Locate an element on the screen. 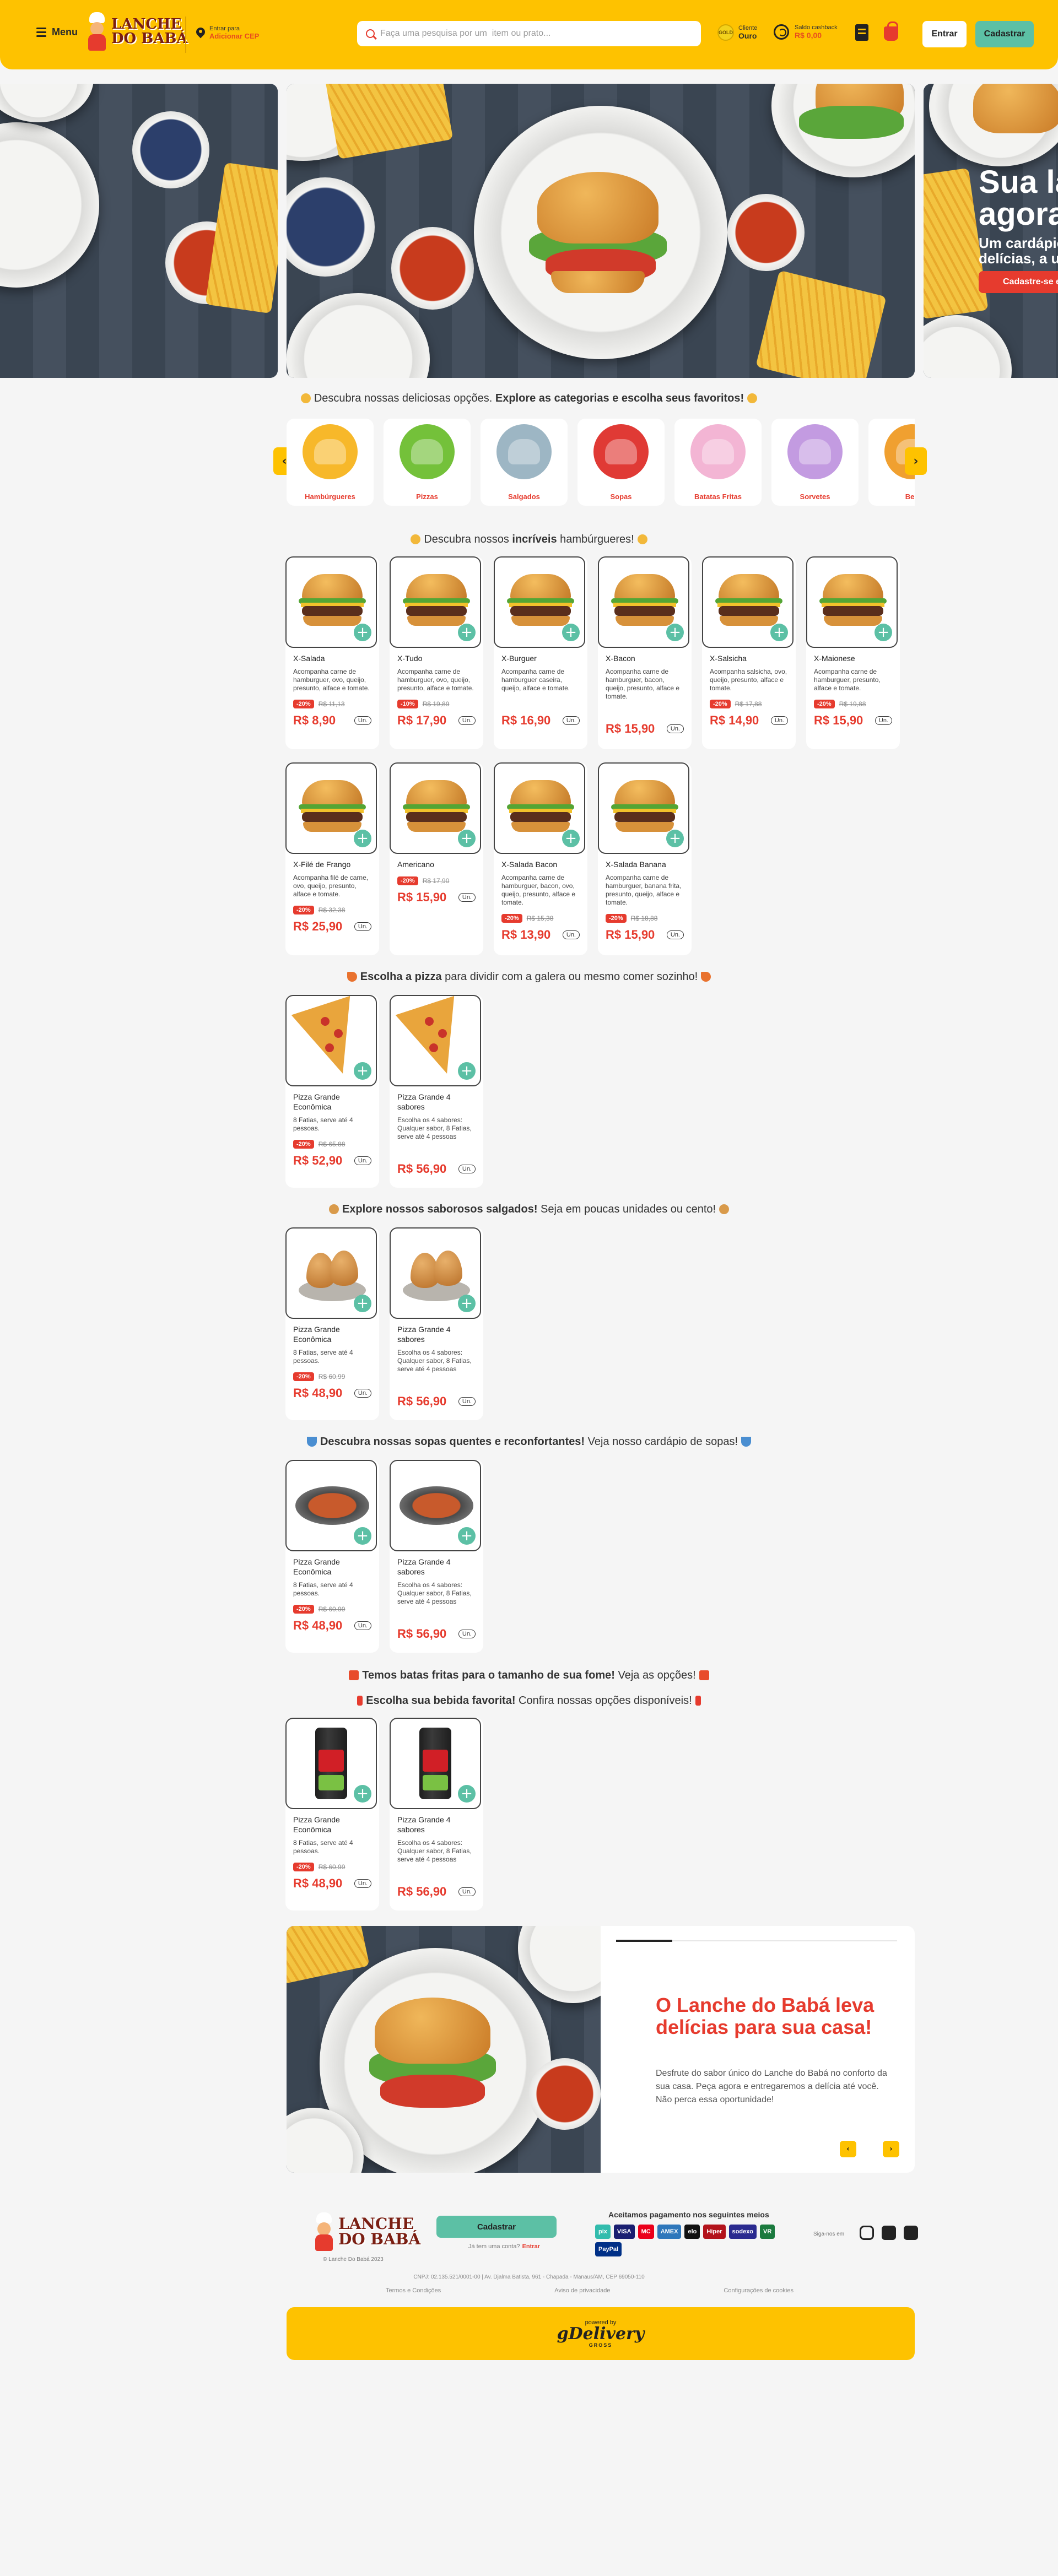 The height and width of the screenshot is (2576, 1058). footer-link: Configurações de cookies is located at coordinates (759, 2290).